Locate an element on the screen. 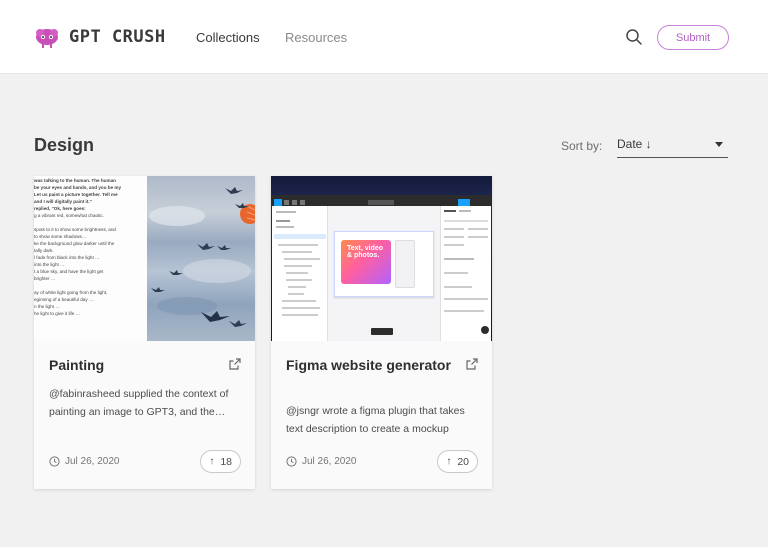  poem-line: spots to it to show some brightness, and is located at coordinates (75, 229).